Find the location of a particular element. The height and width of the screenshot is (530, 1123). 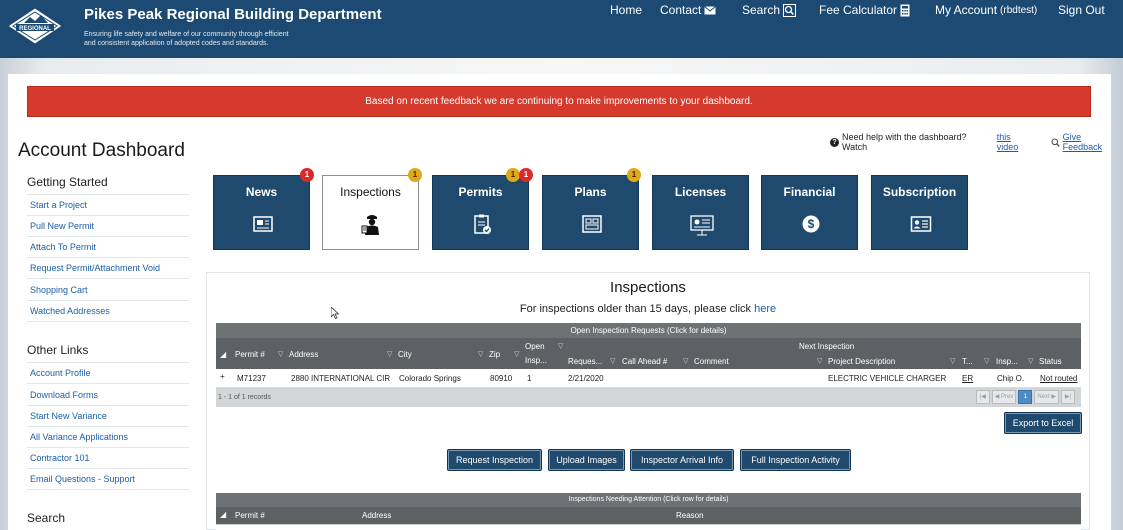

mouse-cursor-icon is located at coordinates (335, 313).